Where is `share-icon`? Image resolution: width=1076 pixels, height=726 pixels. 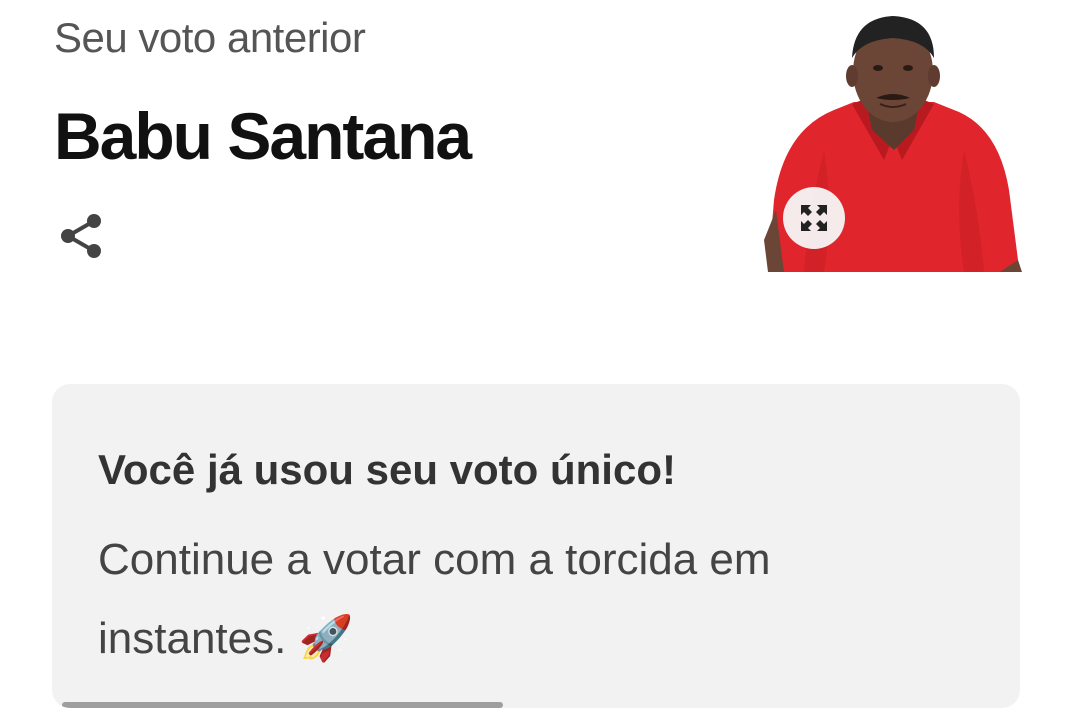
share-icon is located at coordinates (81, 236).